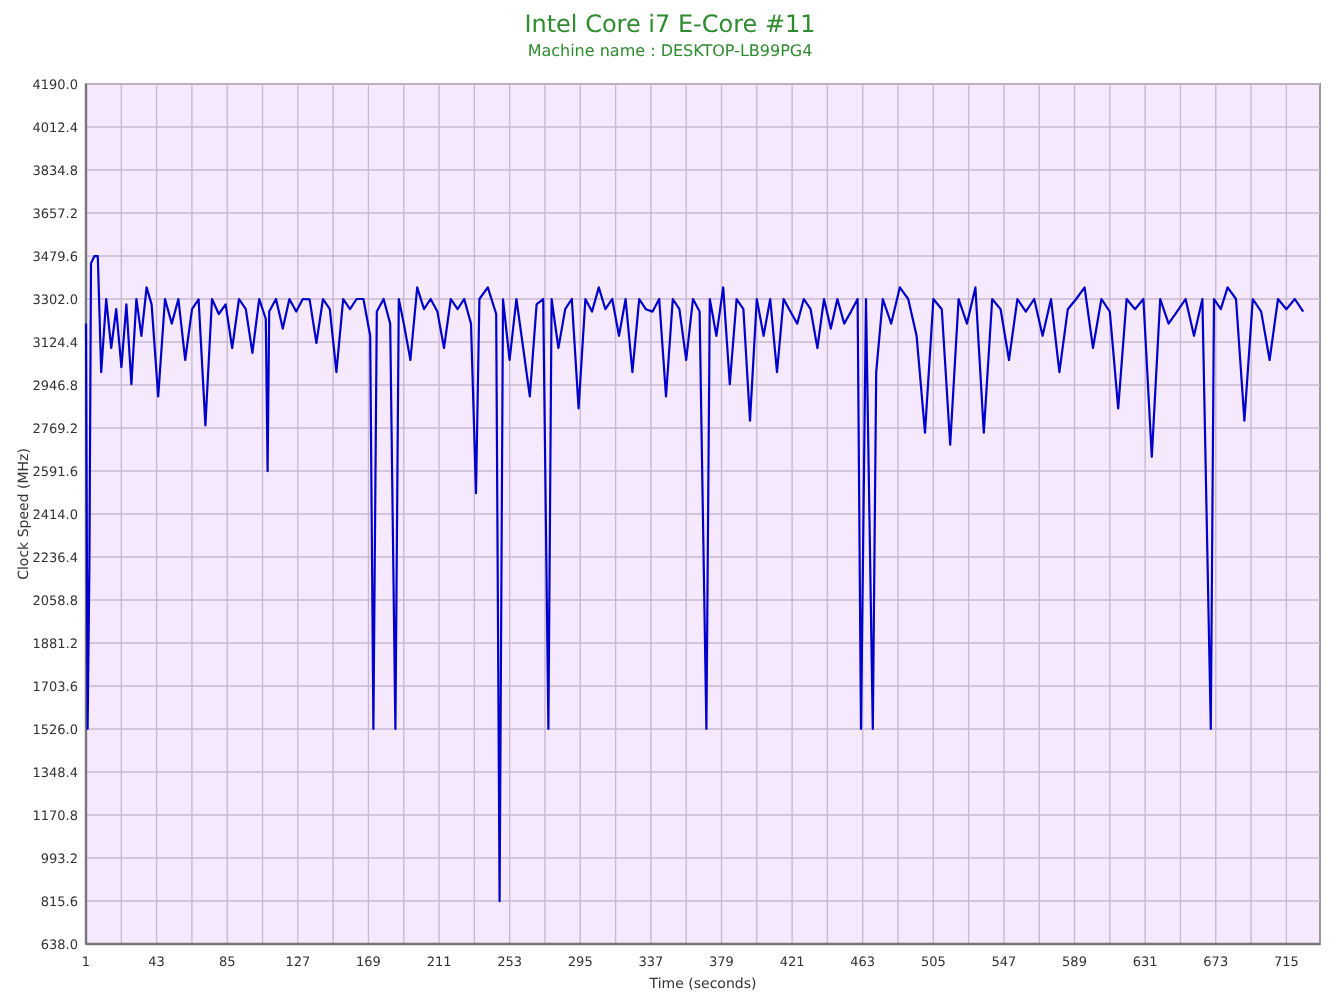 The width and height of the screenshot is (1340, 1006). I want to click on chart-title: Intel Core i7 E-Core #11, so click(670, 24).